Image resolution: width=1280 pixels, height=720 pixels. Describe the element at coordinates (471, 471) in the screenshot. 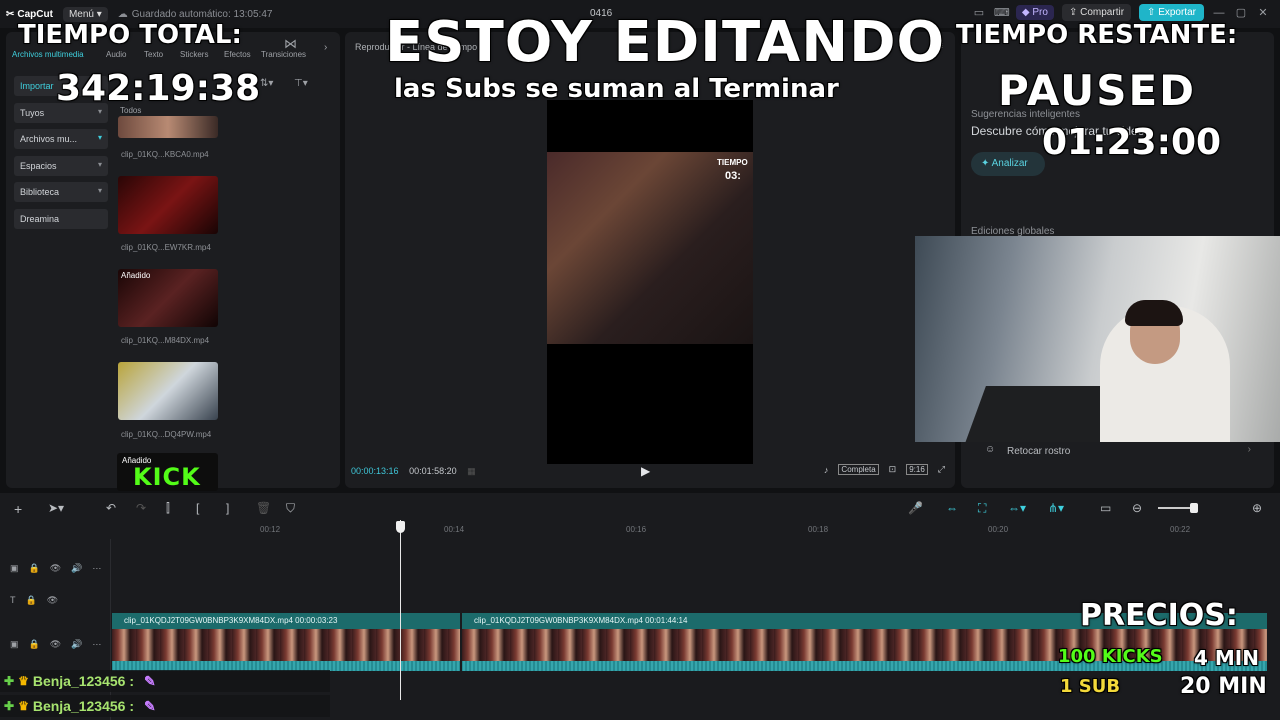

I see `grid-icon: ▦` at that location.